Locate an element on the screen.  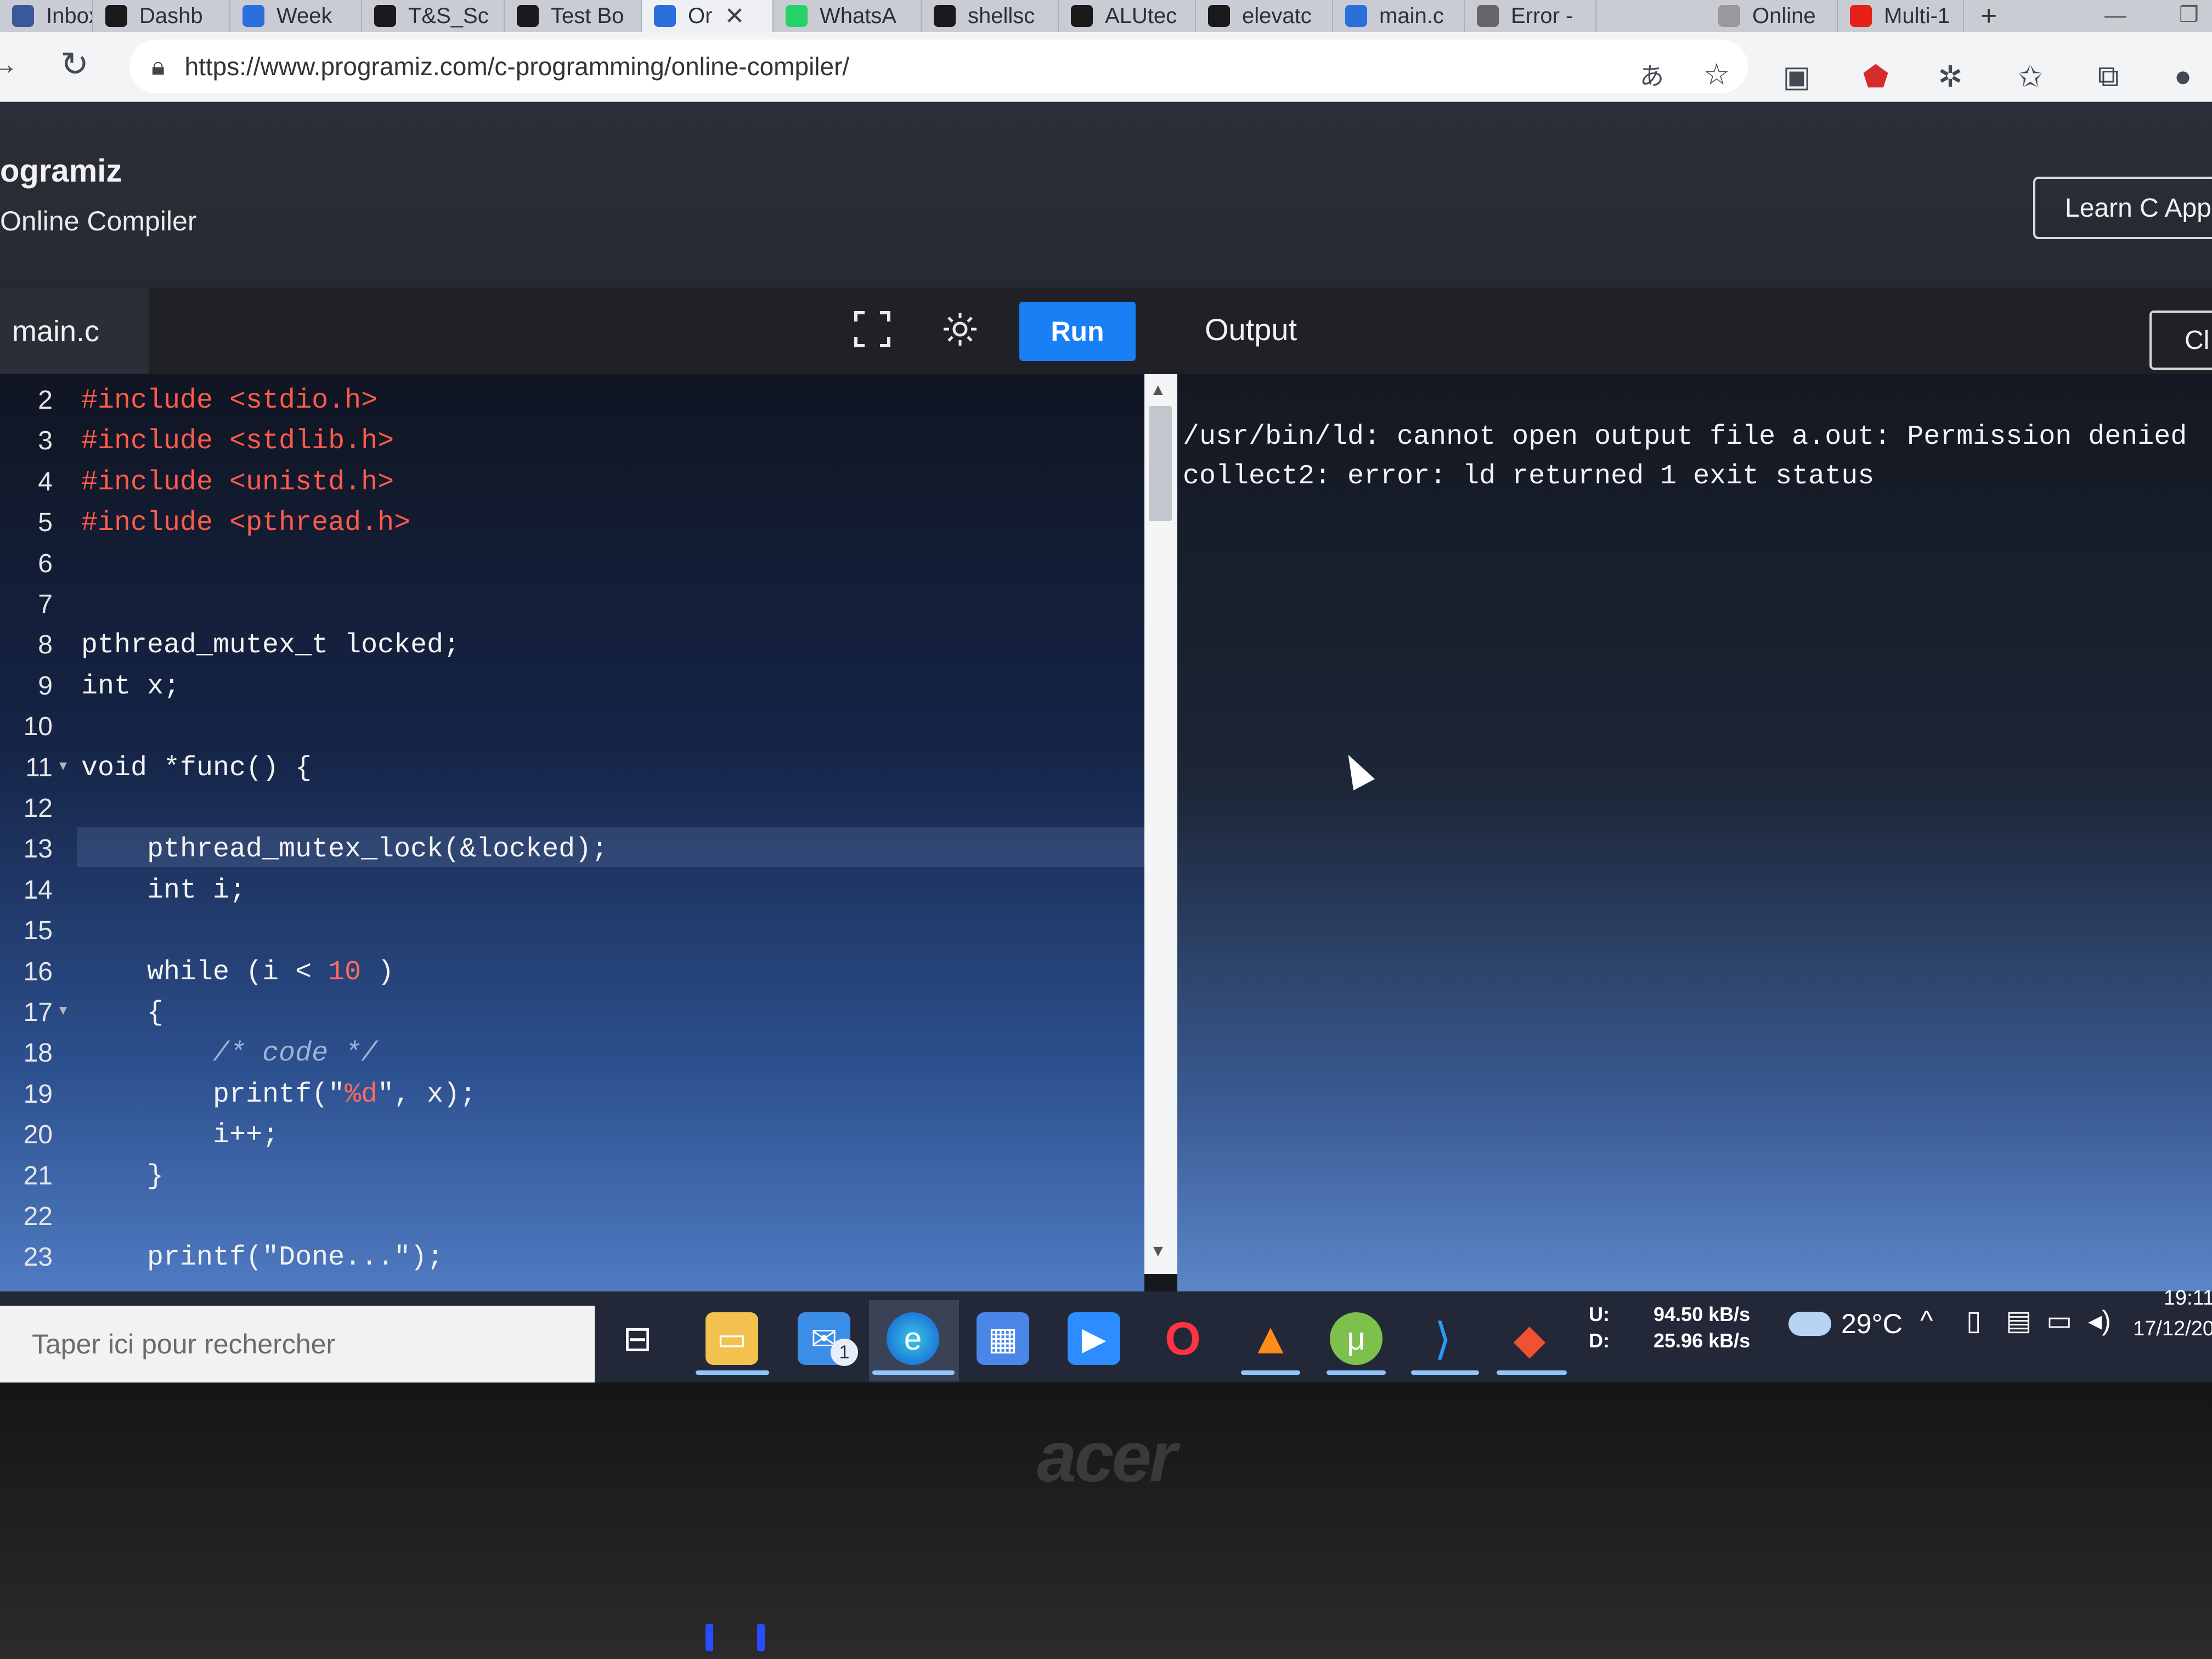
run-button: Run is located at coordinates (1077, 331).